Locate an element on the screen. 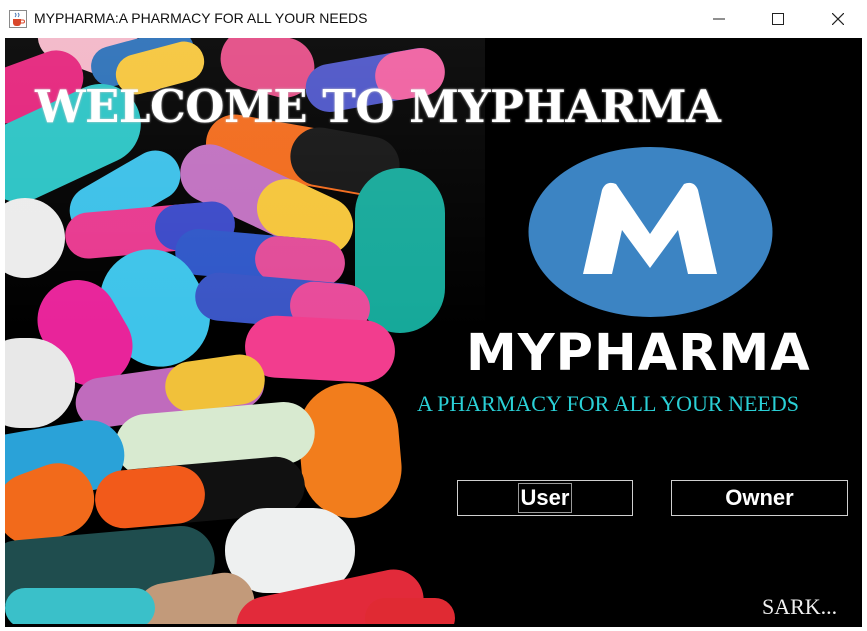 The image size is (867, 631). user-button: User is located at coordinates (545, 498).